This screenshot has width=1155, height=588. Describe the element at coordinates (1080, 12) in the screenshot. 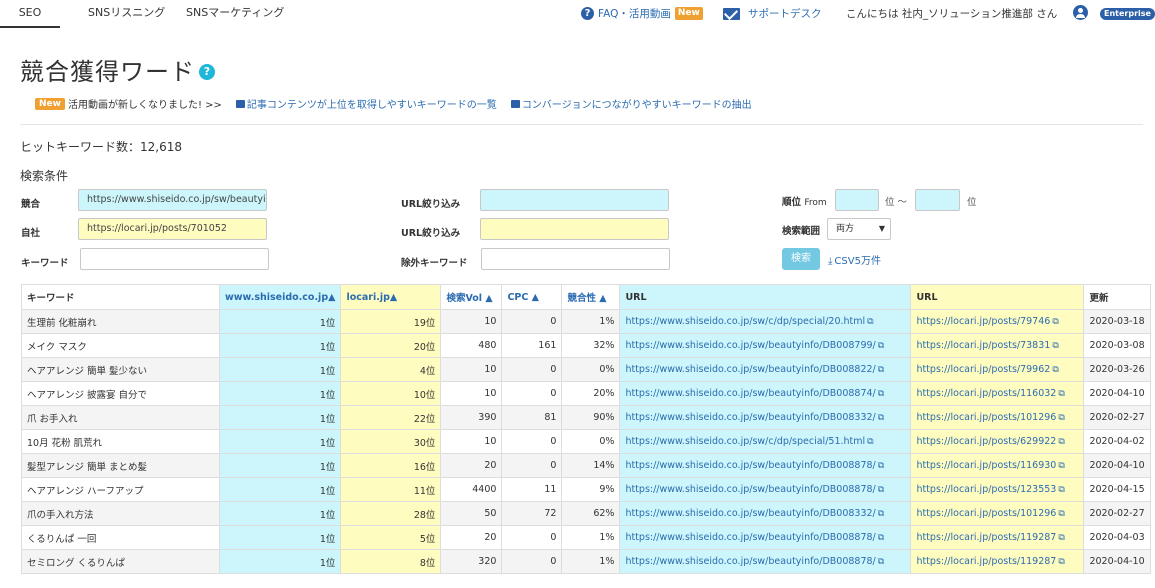

I see `user-circle-icon` at that location.